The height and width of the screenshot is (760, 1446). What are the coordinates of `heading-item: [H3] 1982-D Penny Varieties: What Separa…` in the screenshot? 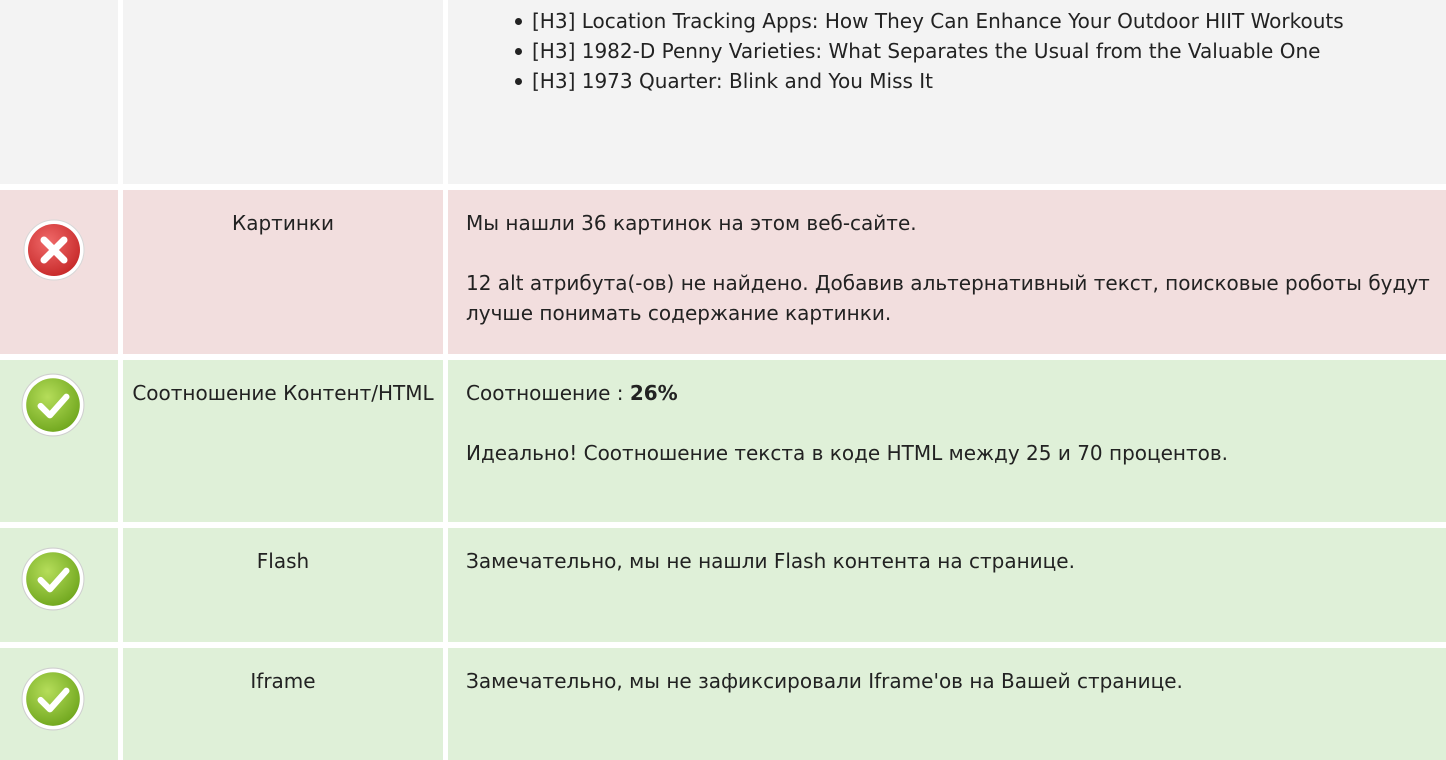 It's located at (980, 51).